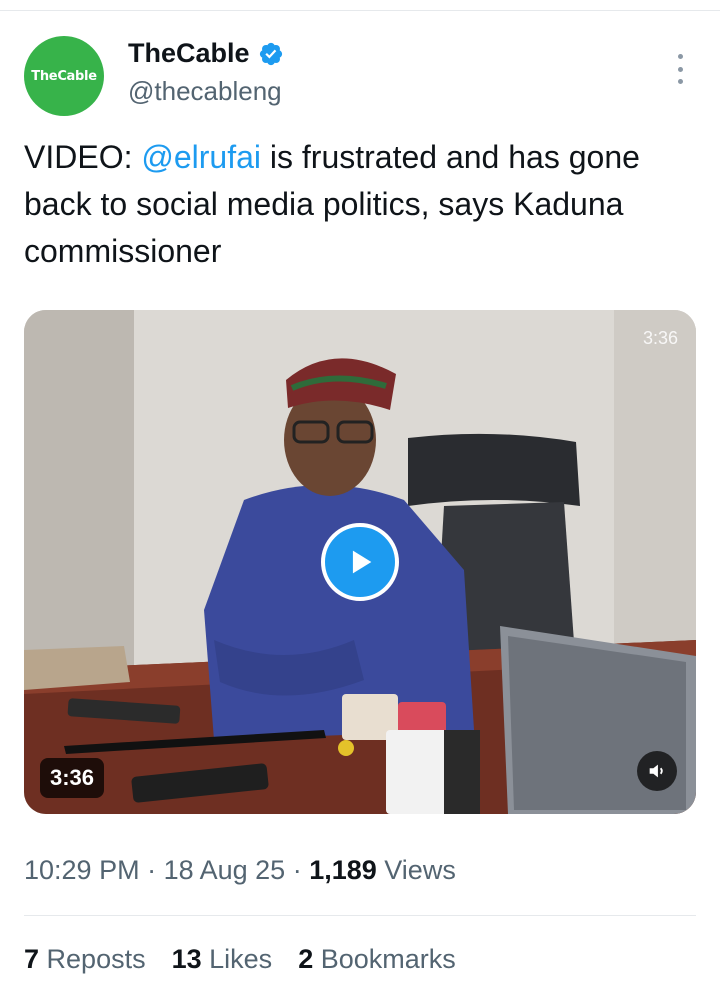  I want to click on top-divider, so click(360, 10).